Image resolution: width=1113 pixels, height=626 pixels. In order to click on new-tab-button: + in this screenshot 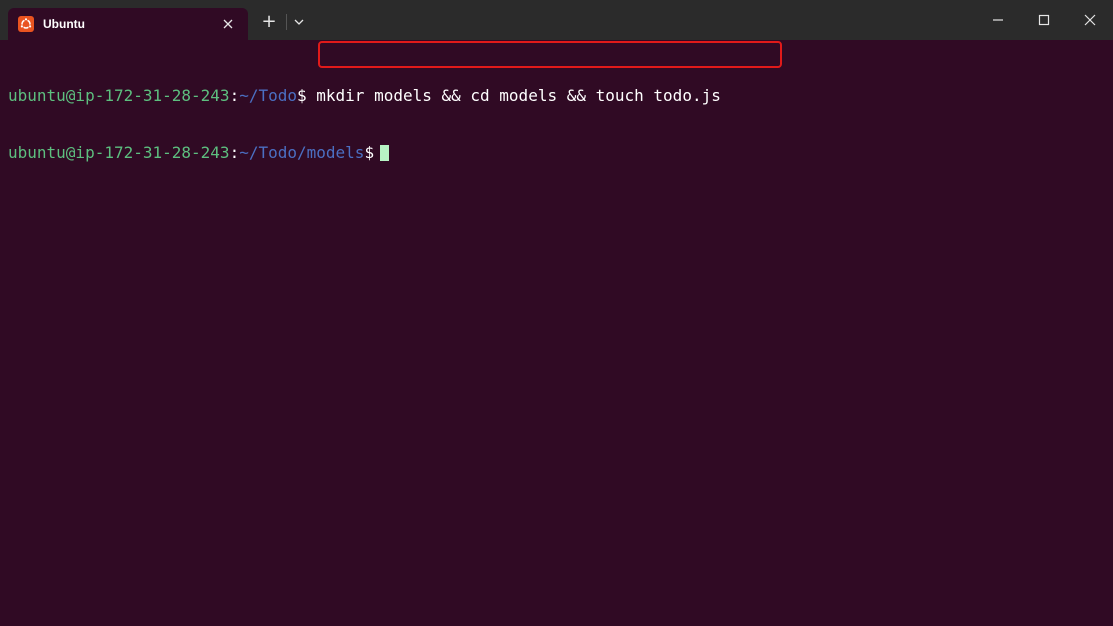, I will do `click(269, 22)`.